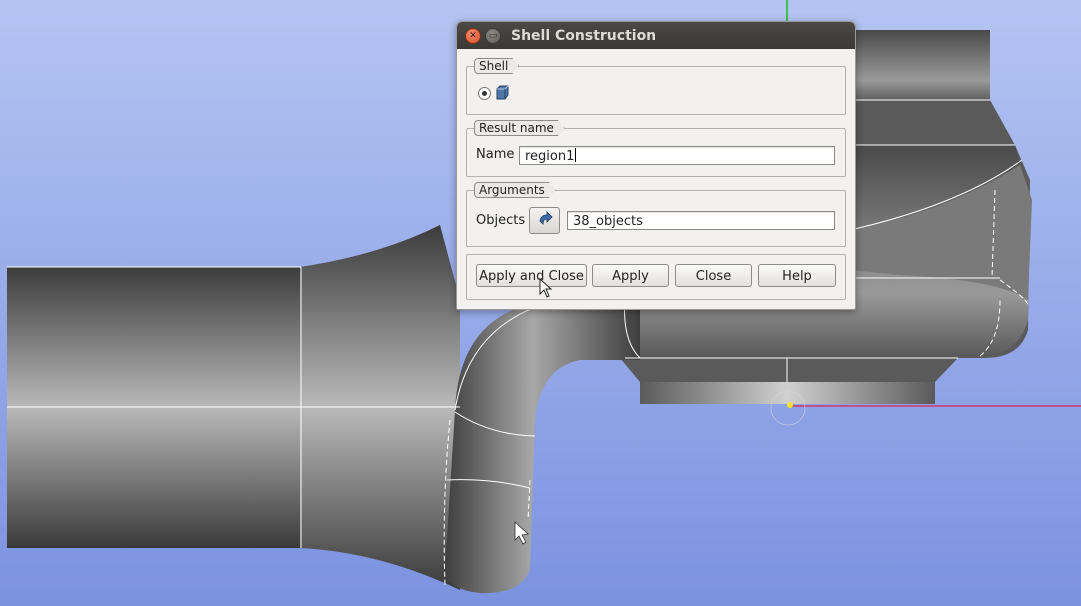 The height and width of the screenshot is (606, 1081). What do you see at coordinates (515, 190) in the screenshot?
I see `arguments-group-label: Arguments` at bounding box center [515, 190].